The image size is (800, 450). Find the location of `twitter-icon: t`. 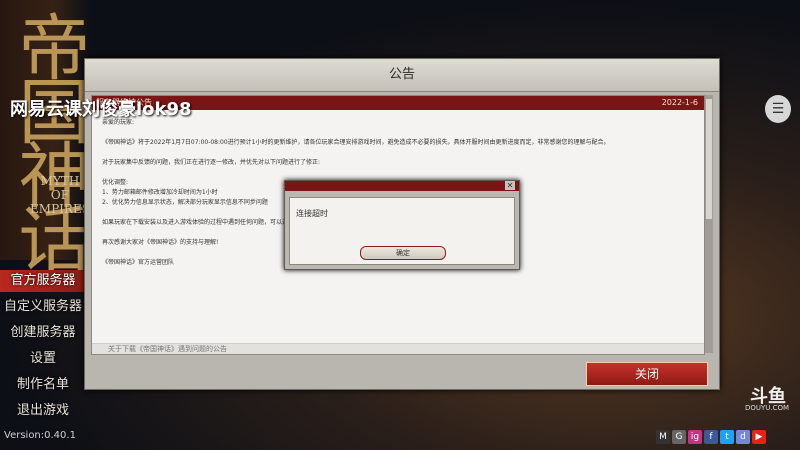

twitter-icon: t is located at coordinates (727, 437).